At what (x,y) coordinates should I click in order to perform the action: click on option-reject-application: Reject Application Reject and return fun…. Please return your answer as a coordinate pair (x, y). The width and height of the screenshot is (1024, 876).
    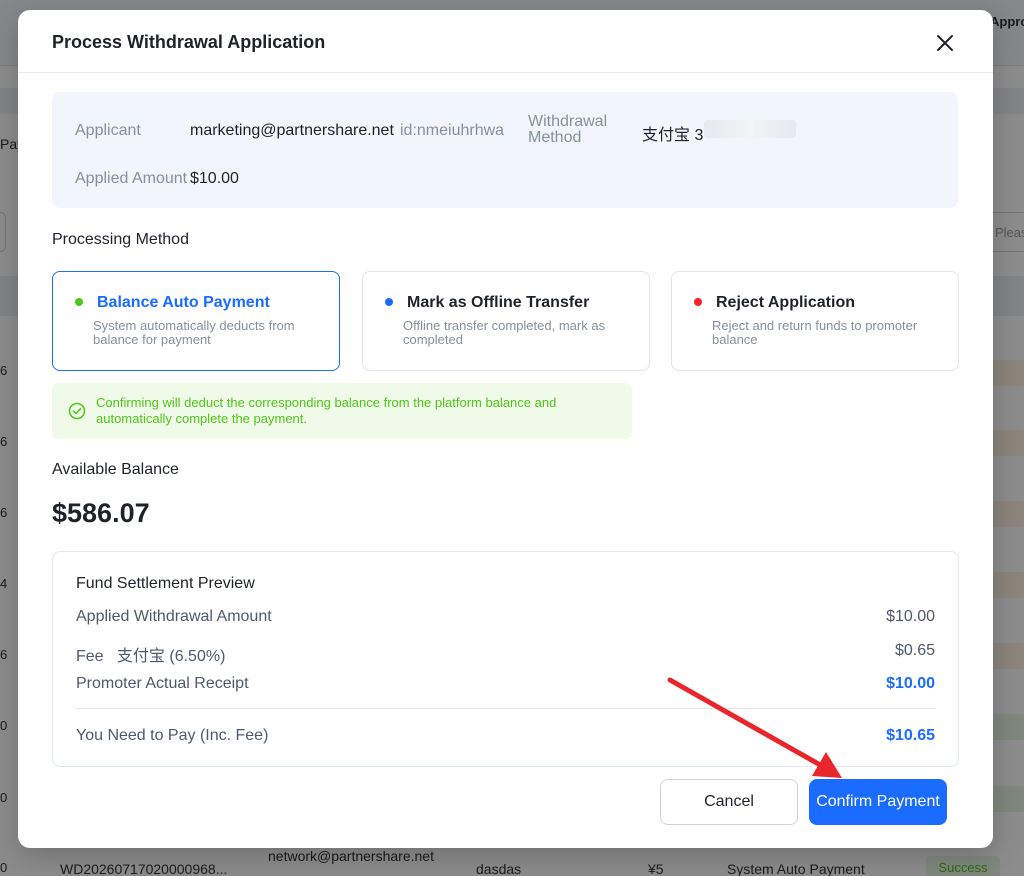
    Looking at the image, I should click on (815, 321).